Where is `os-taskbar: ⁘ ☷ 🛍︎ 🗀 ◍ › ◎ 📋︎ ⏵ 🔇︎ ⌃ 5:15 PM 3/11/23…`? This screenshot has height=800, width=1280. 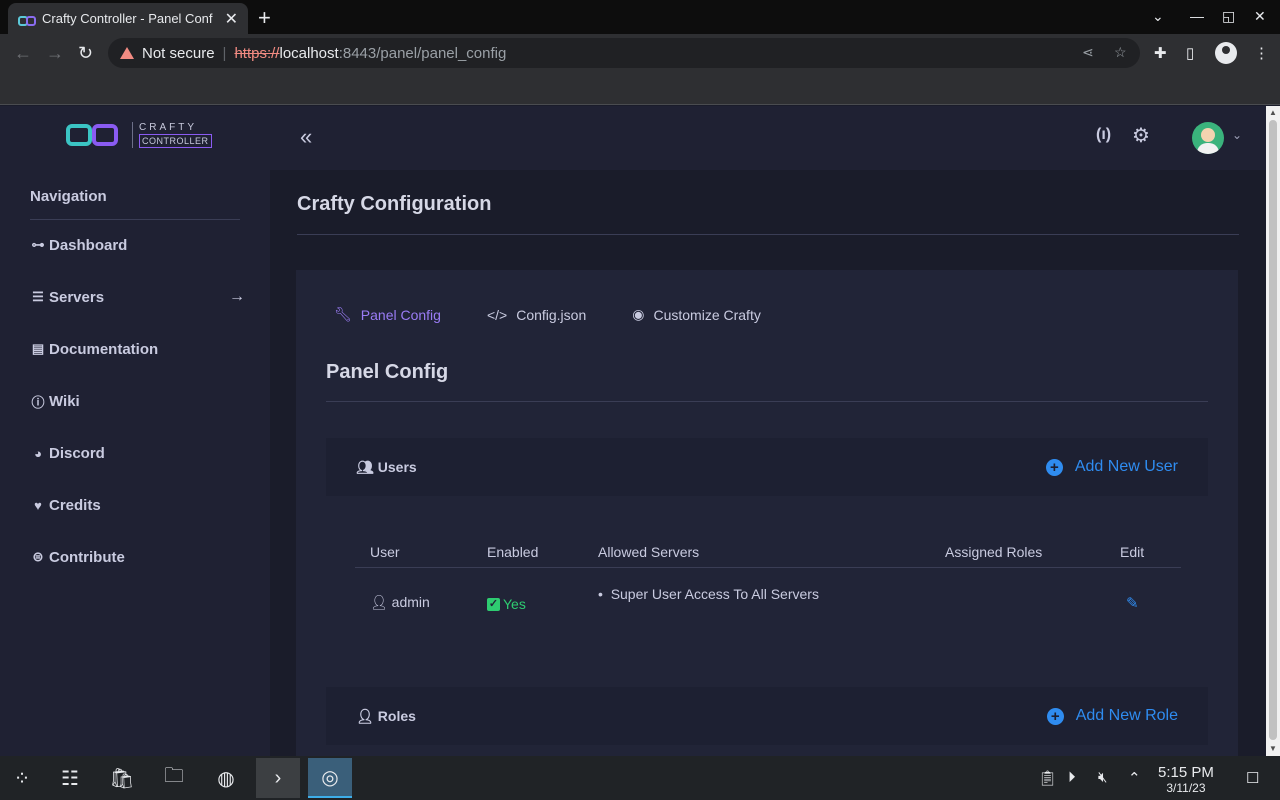
os-taskbar: ⁘ ☷ 🛍︎ 🗀 ◍ › ◎ 📋︎ ⏵ 🔇︎ ⌃ 5:15 PM 3/11/23… is located at coordinates (640, 778).